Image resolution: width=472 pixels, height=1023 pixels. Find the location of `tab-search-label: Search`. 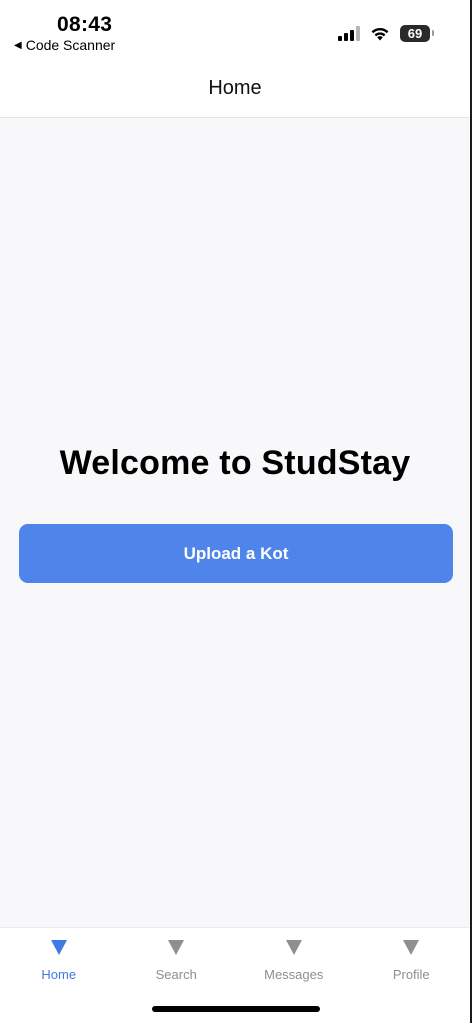

tab-search-label: Search is located at coordinates (176, 974).